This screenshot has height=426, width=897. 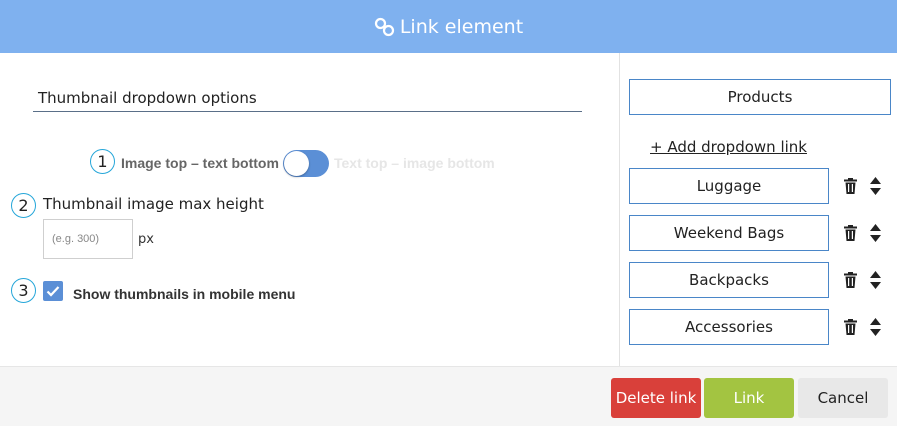 What do you see at coordinates (184, 294) in the screenshot?
I see `mobile-thumbnails-label: Show thumbnails in mobile menu` at bounding box center [184, 294].